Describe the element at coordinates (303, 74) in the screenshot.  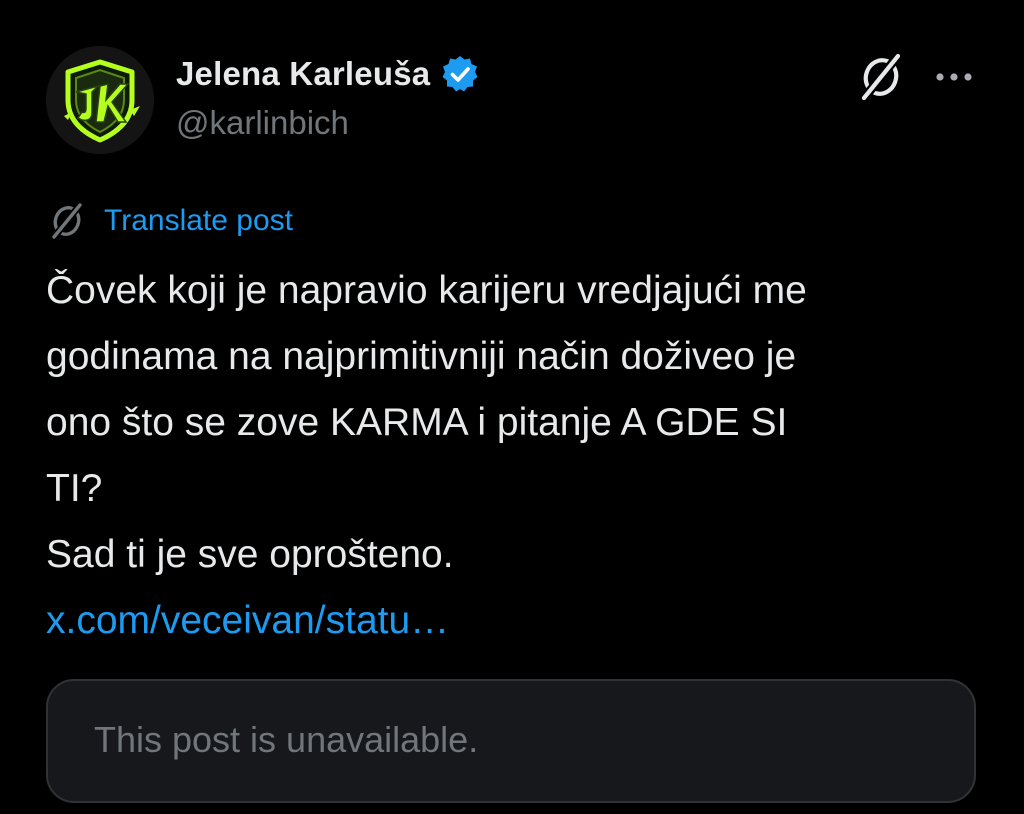
I see `author-display-name: Jelena Karleuša` at that location.